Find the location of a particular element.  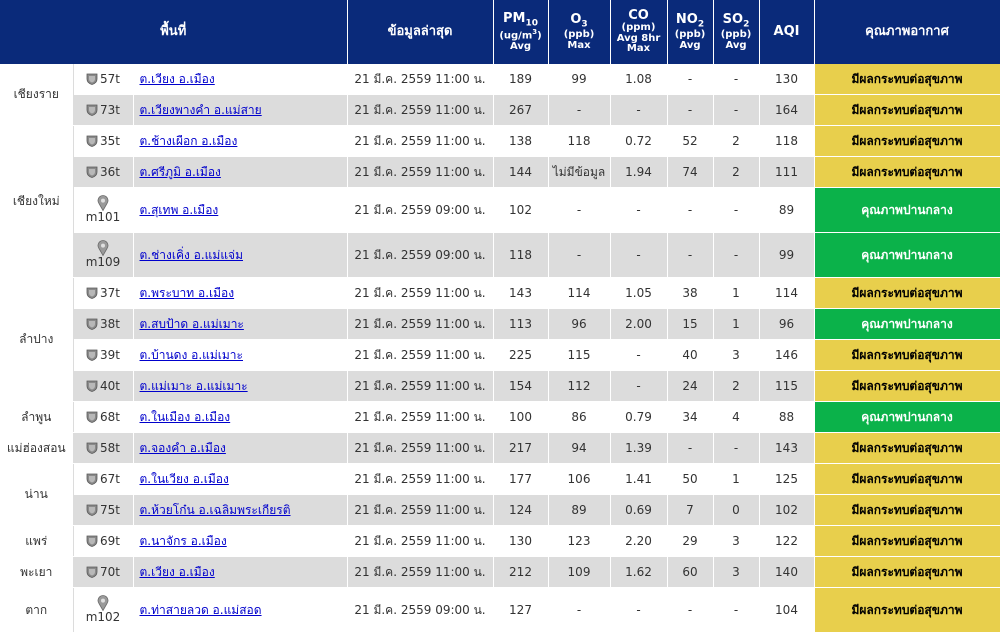

aqi-value: 143 is located at coordinates (787, 448).